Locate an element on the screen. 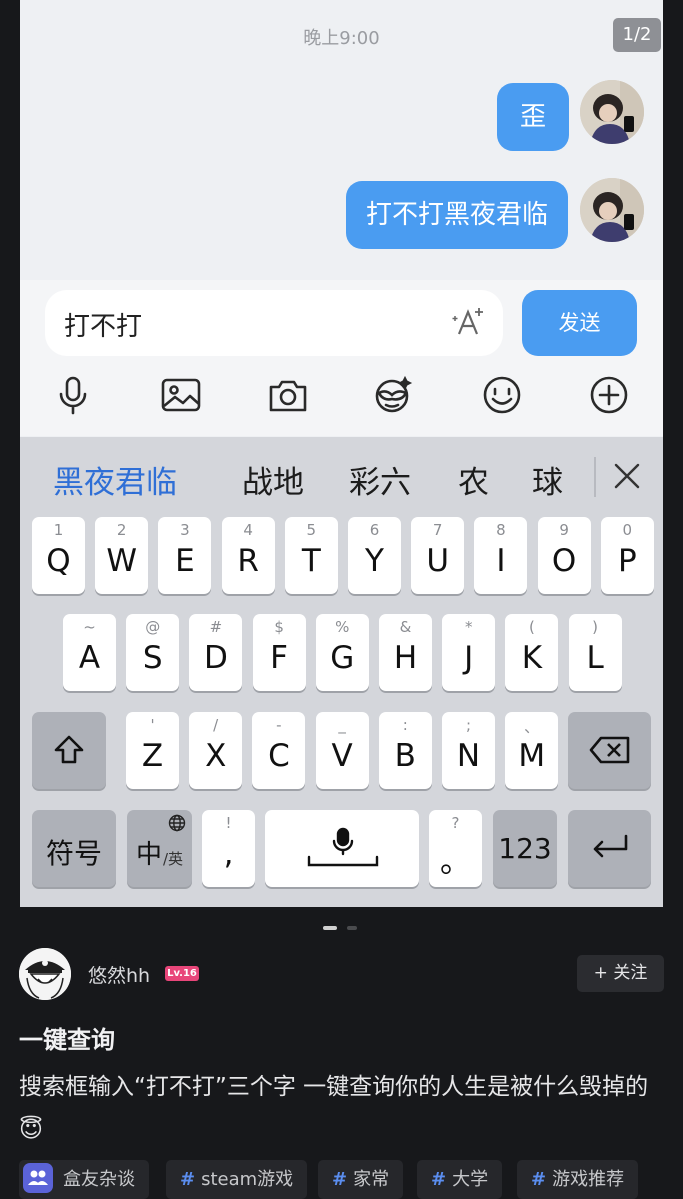  topic-tag: # steam游戏 is located at coordinates (237, 1179).